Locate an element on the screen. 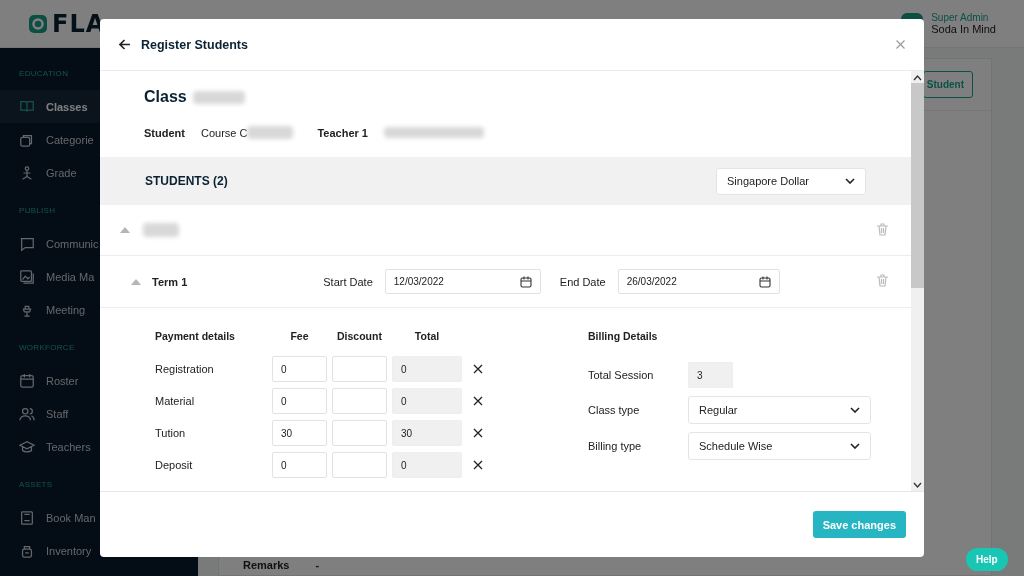  field-label: End Date is located at coordinates (582, 281).